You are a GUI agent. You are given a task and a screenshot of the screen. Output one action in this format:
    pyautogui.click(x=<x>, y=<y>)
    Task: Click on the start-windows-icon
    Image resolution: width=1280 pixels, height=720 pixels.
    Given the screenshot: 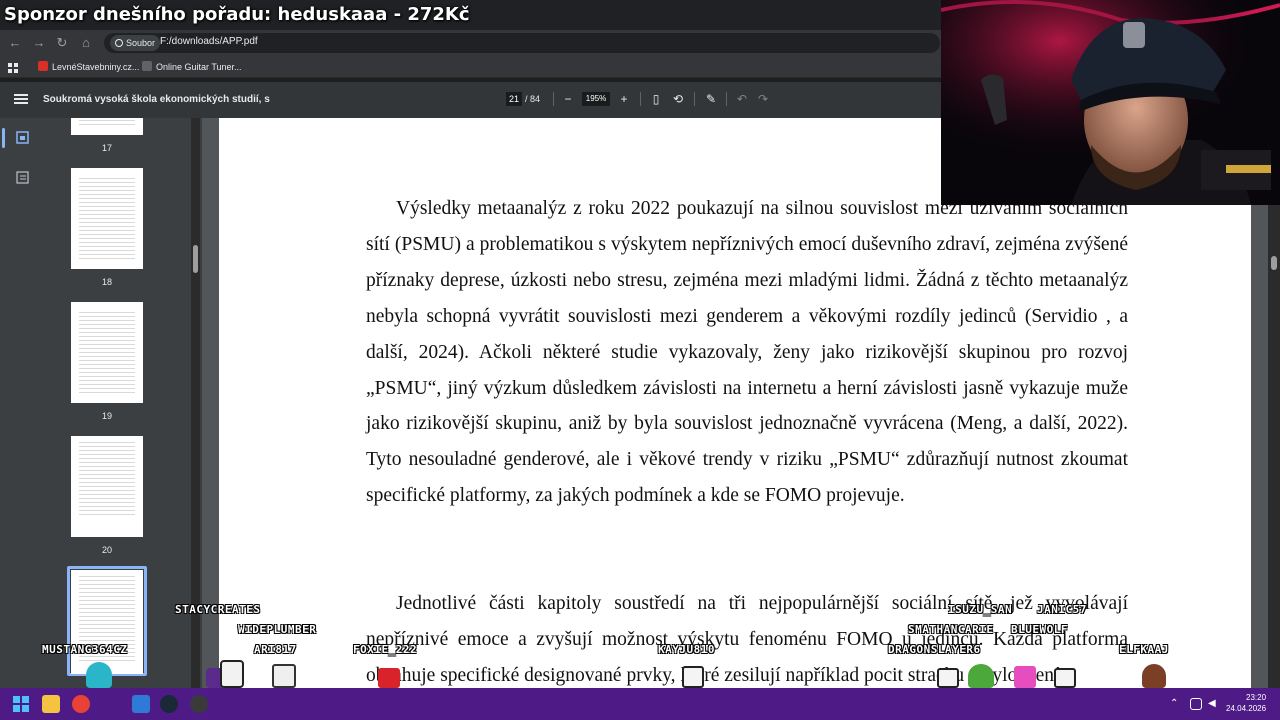 What is the action you would take?
    pyautogui.click(x=21, y=704)
    